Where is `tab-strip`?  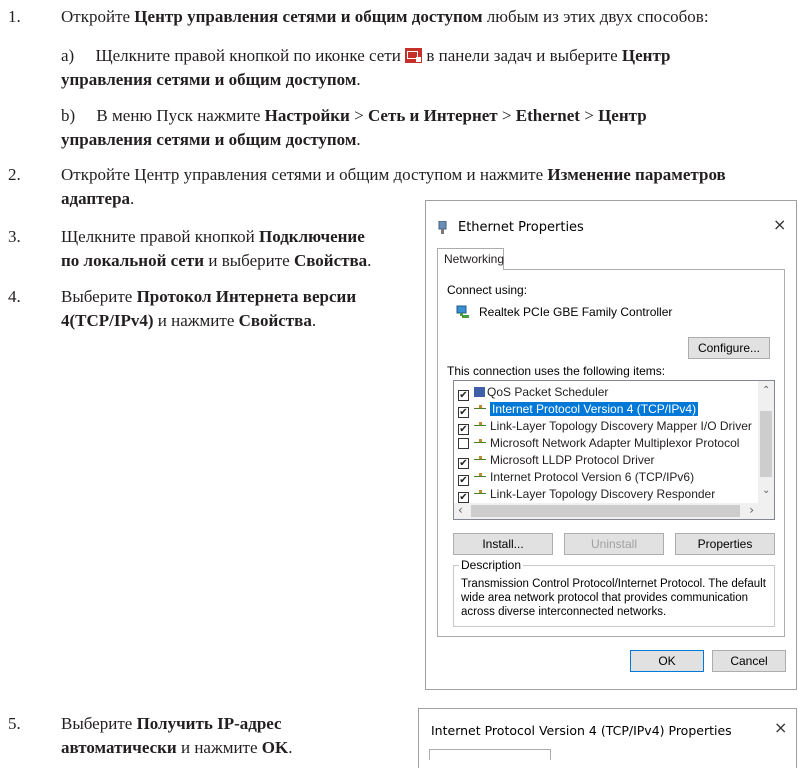 tab-strip is located at coordinates (490, 754).